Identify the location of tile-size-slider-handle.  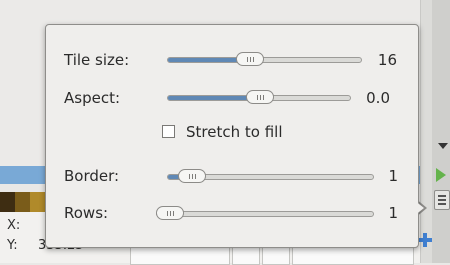
(250, 59).